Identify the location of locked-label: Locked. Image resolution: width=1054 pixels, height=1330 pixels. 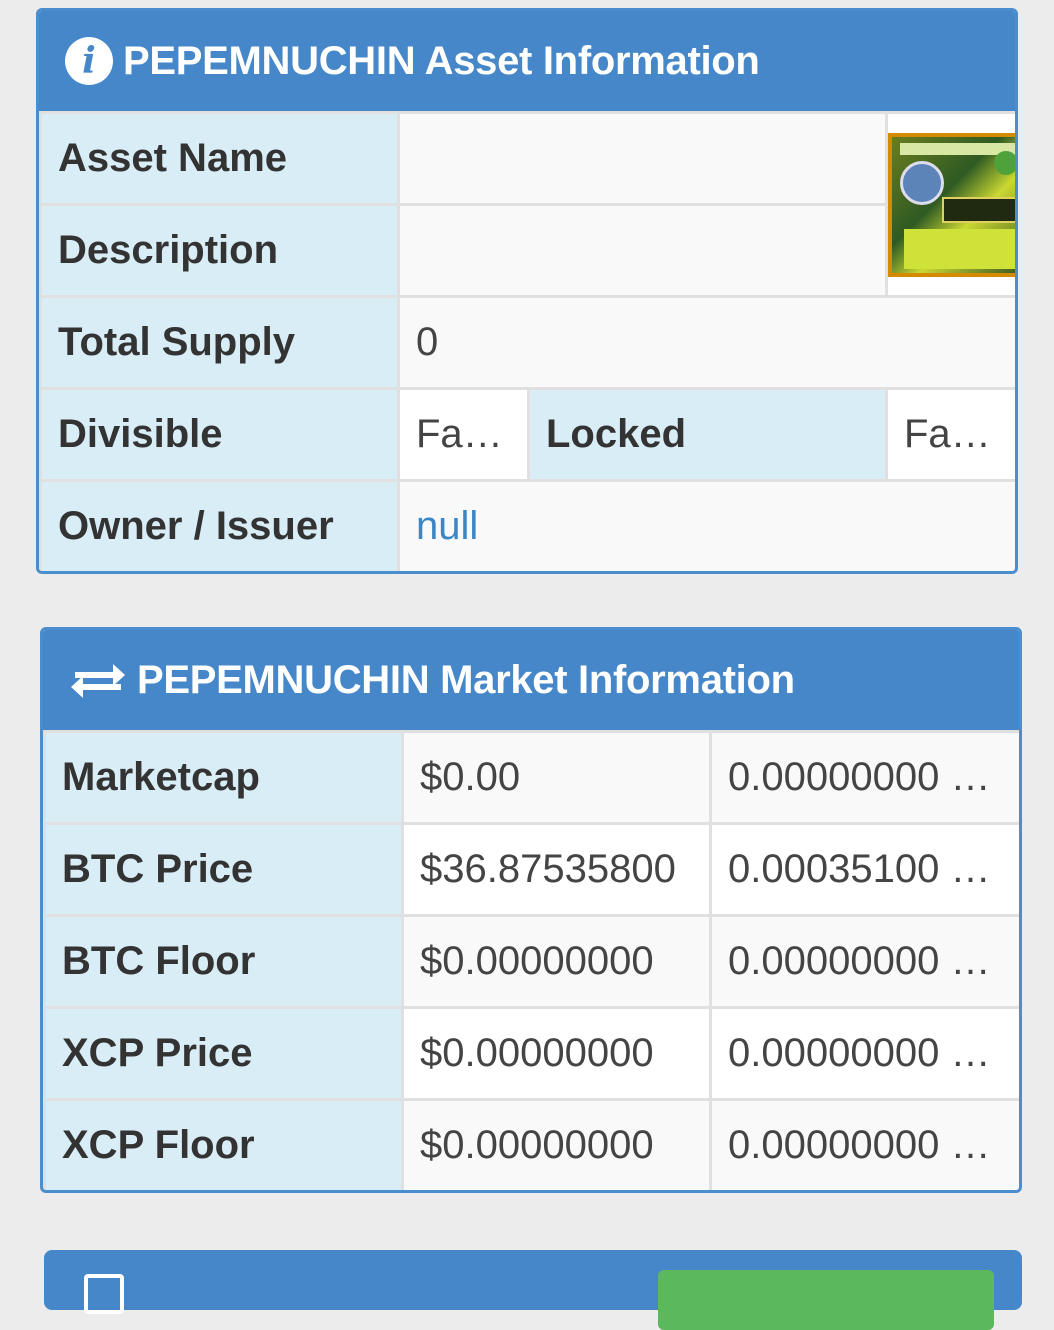
(707, 434).